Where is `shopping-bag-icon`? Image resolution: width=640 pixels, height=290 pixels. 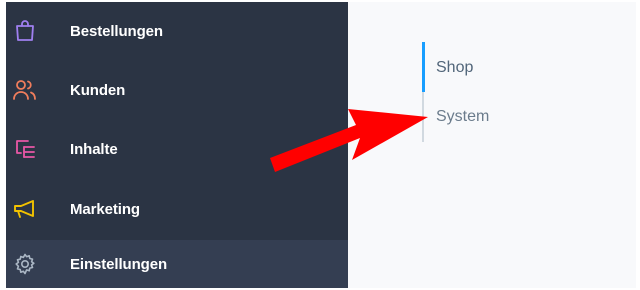 shopping-bag-icon is located at coordinates (25, 31).